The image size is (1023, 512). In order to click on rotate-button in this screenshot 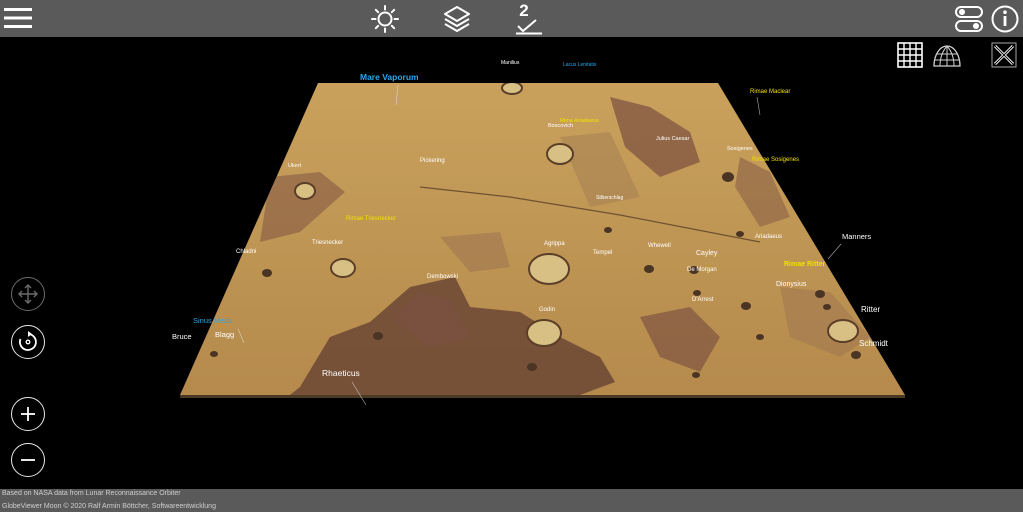, I will do `click(28, 342)`.